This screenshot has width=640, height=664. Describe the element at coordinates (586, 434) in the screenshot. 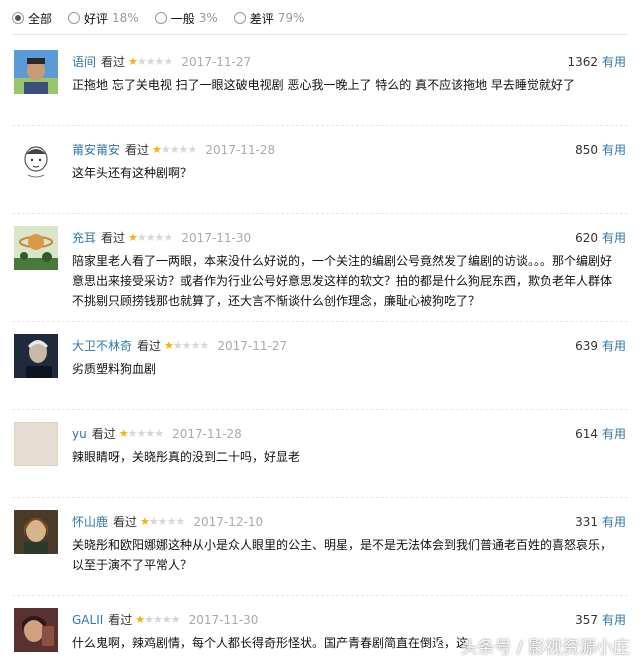

I see `vote-count: 614` at that location.